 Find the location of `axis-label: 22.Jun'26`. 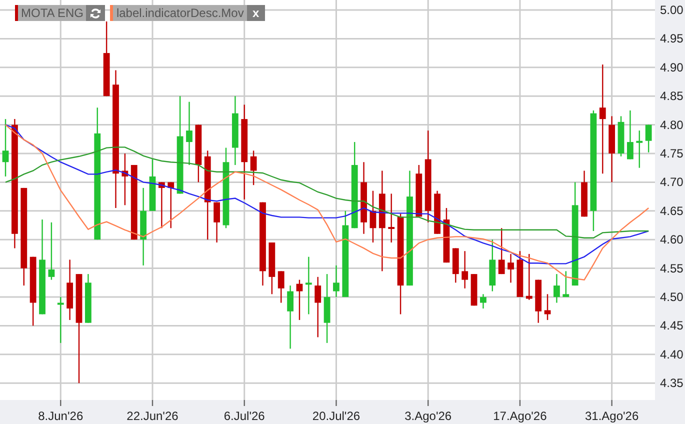

axis-label: 22.Jun'26 is located at coordinates (152, 416).